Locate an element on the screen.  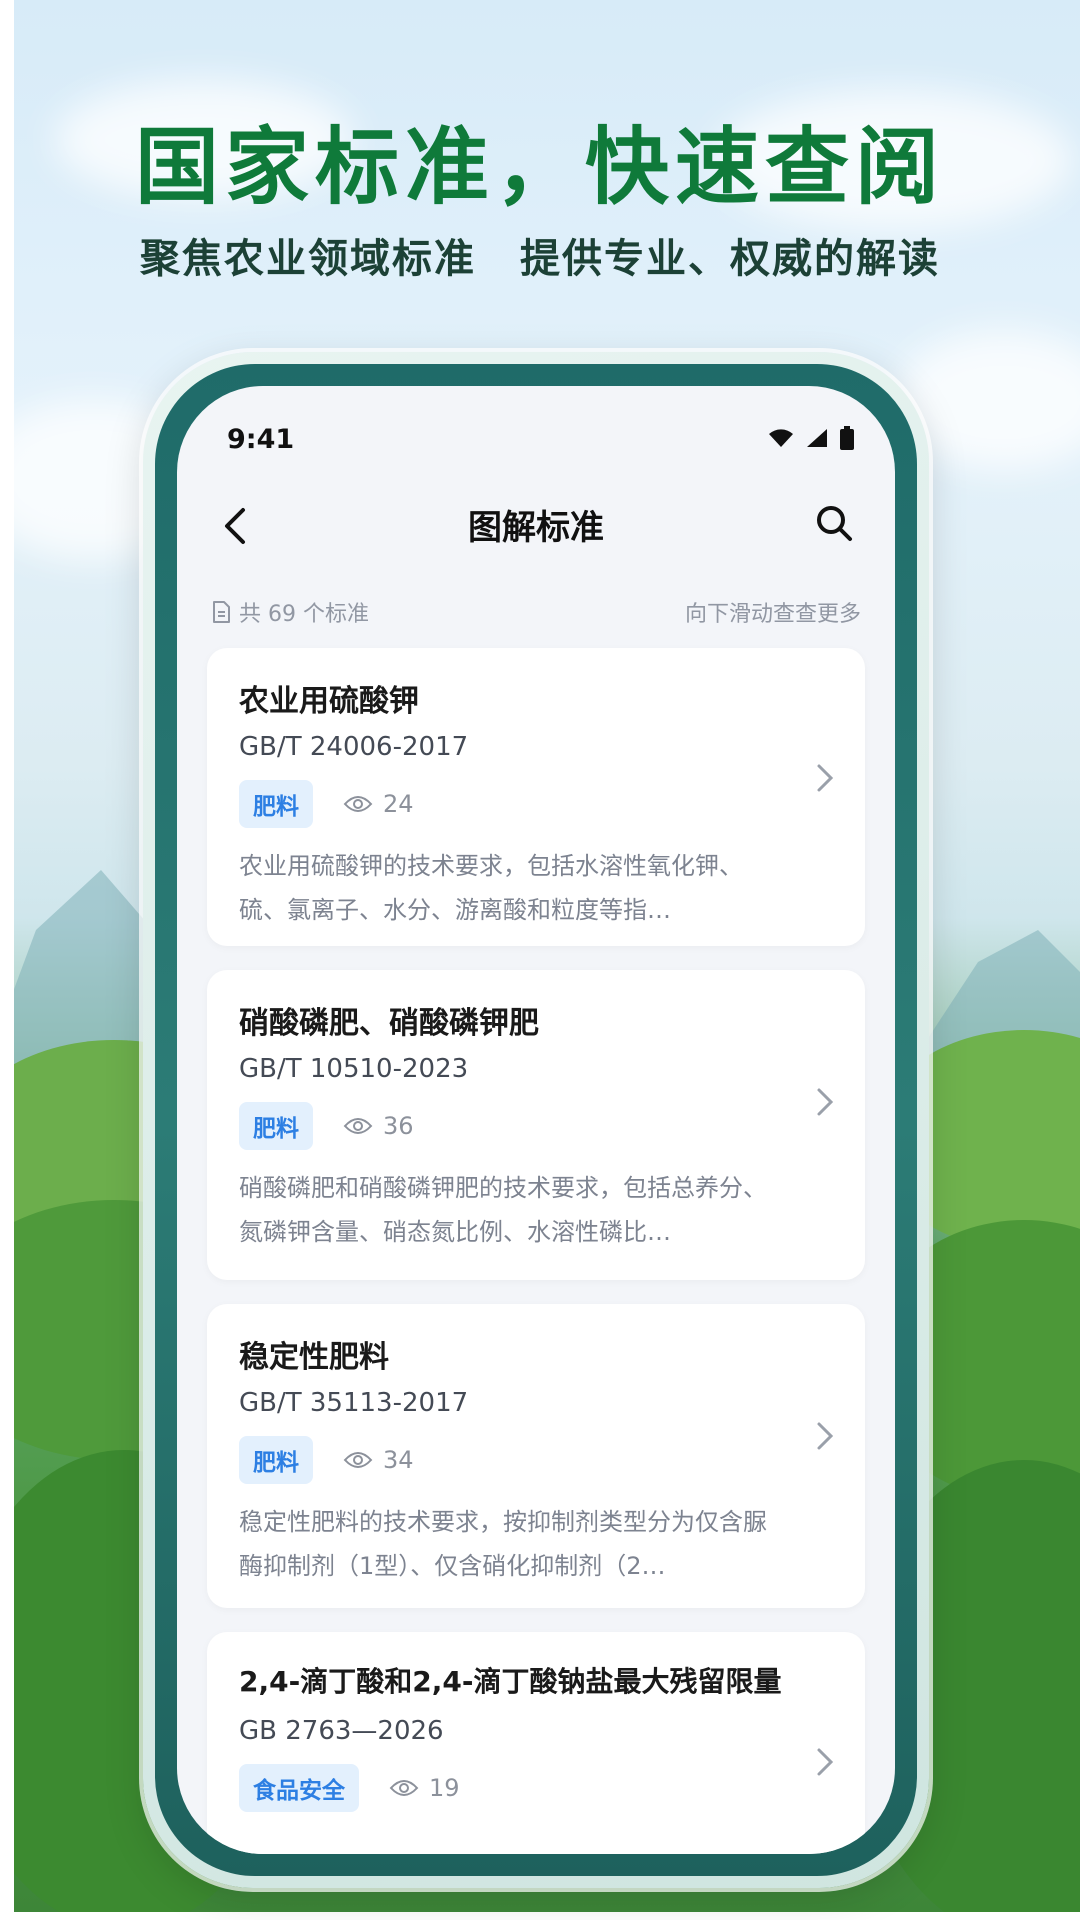
signal-icon is located at coordinates (817, 438).